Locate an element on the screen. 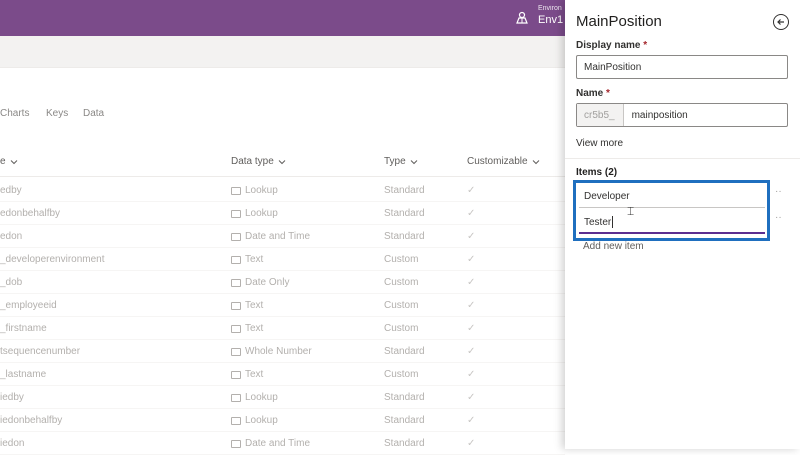 Image resolution: width=800 pixels, height=455 pixels. row-data-type: Whole Number is located at coordinates (271, 351).